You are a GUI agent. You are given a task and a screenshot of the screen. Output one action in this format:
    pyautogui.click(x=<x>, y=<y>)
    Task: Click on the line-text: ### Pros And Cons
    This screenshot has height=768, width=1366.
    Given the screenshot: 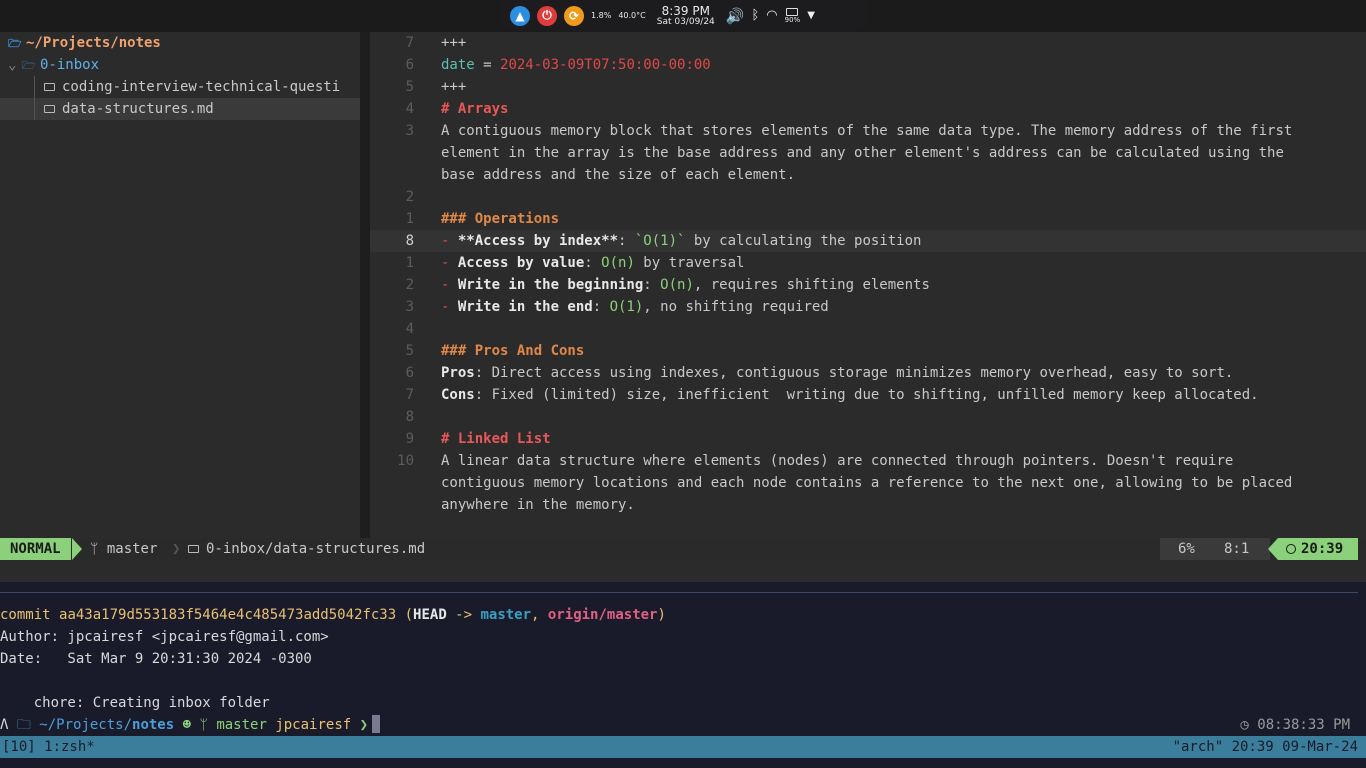 What is the action you would take?
    pyautogui.click(x=512, y=351)
    